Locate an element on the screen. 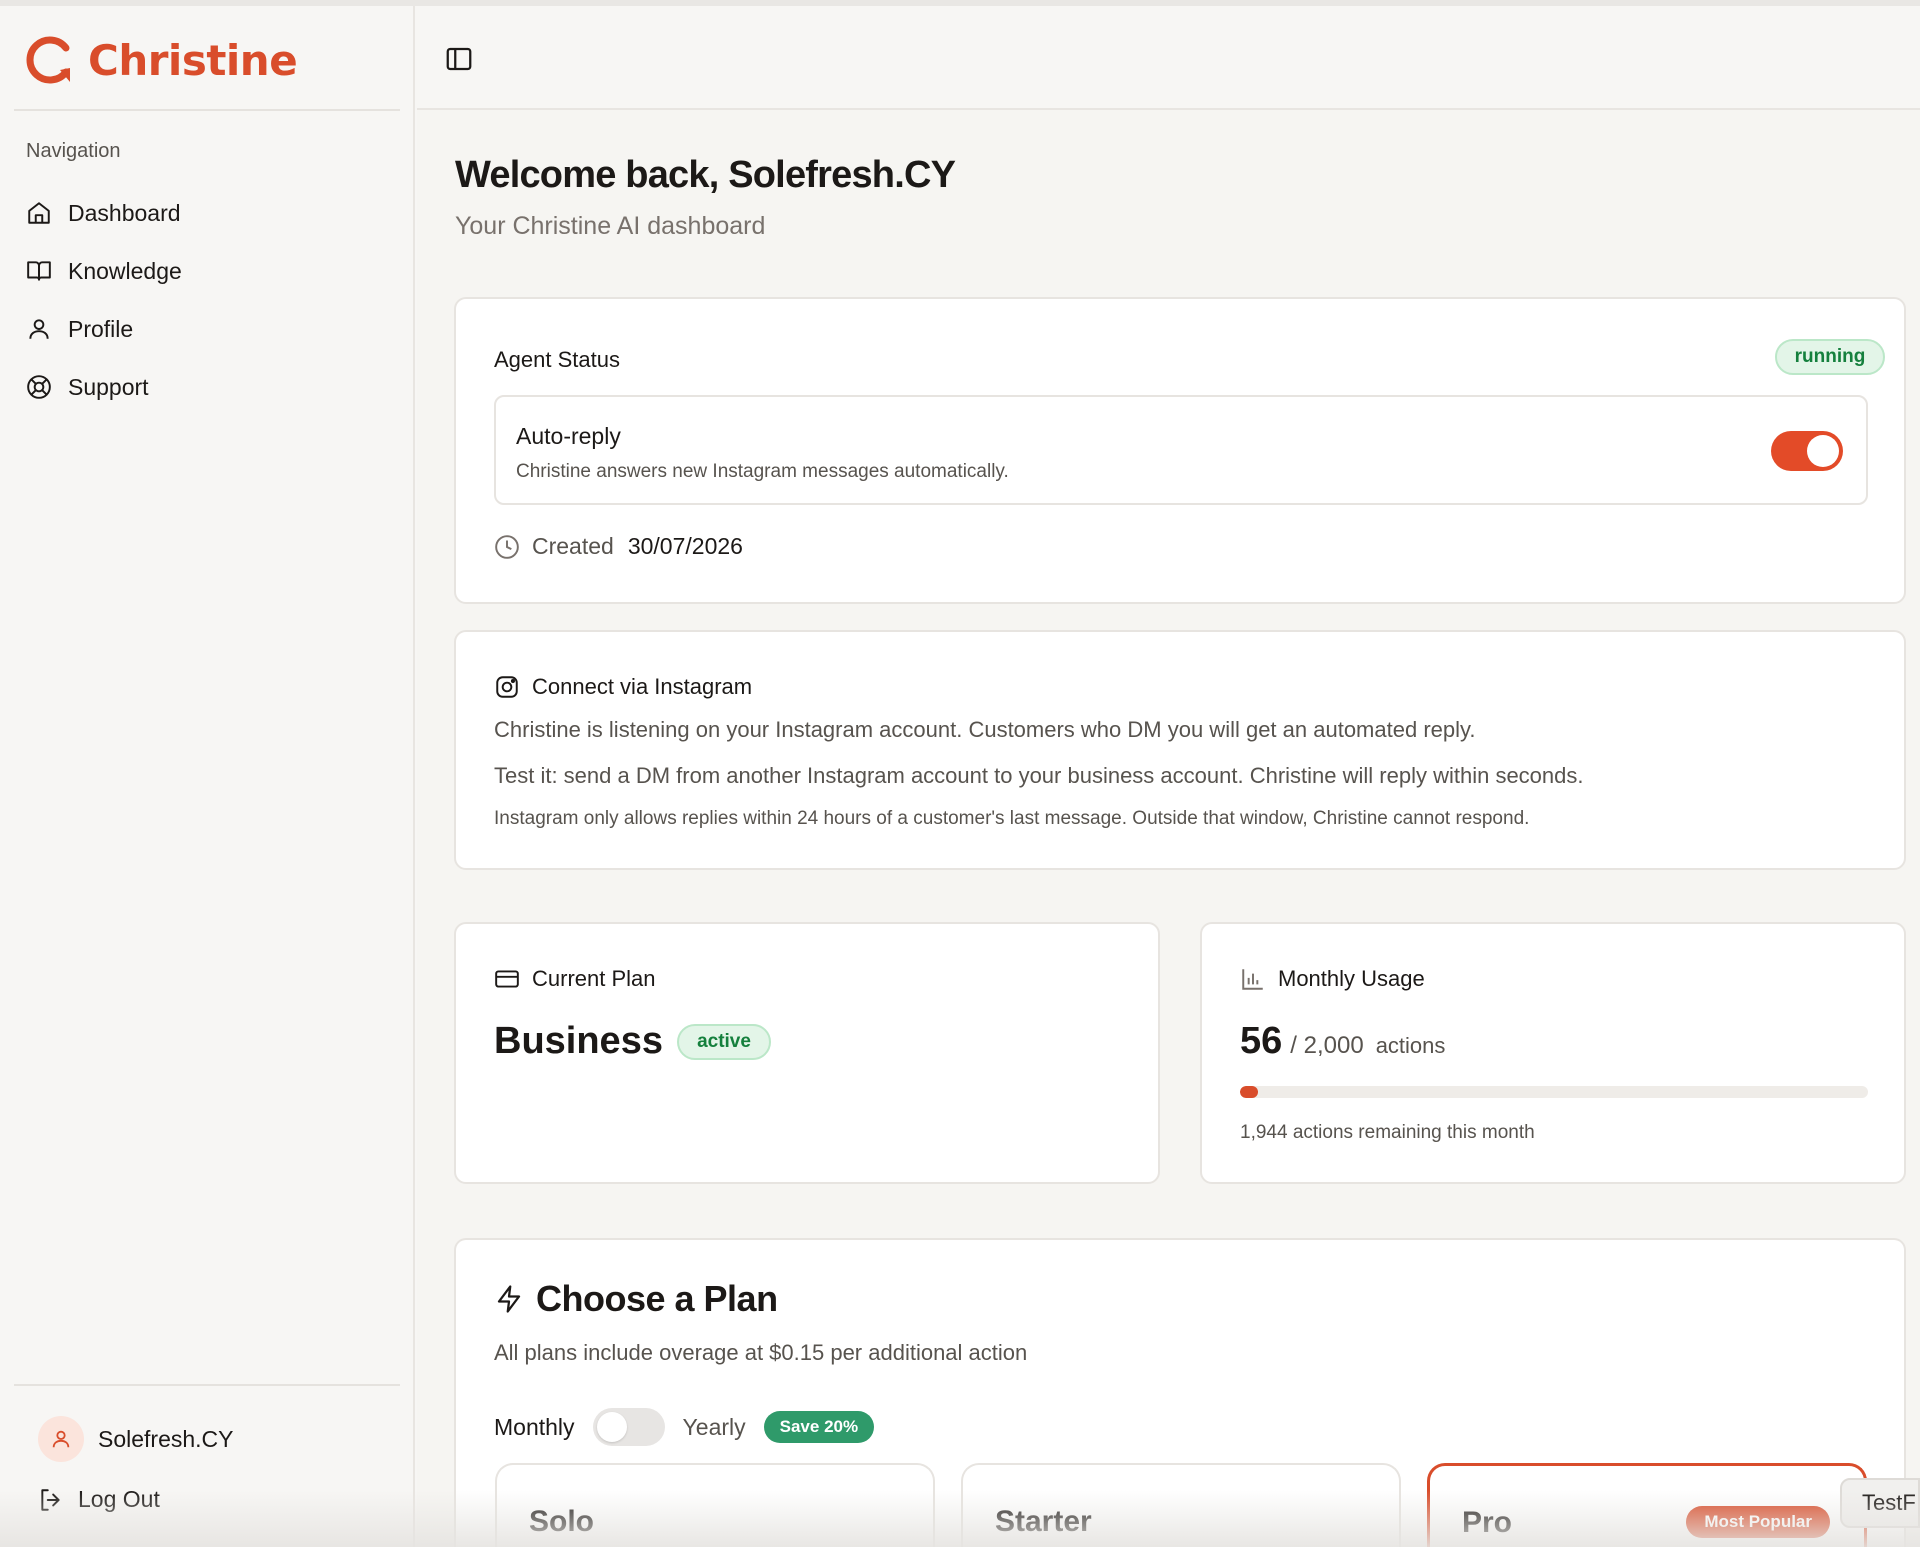 Image resolution: width=1920 pixels, height=1547 pixels. most-popular-badge: Most Popular is located at coordinates (1758, 1522).